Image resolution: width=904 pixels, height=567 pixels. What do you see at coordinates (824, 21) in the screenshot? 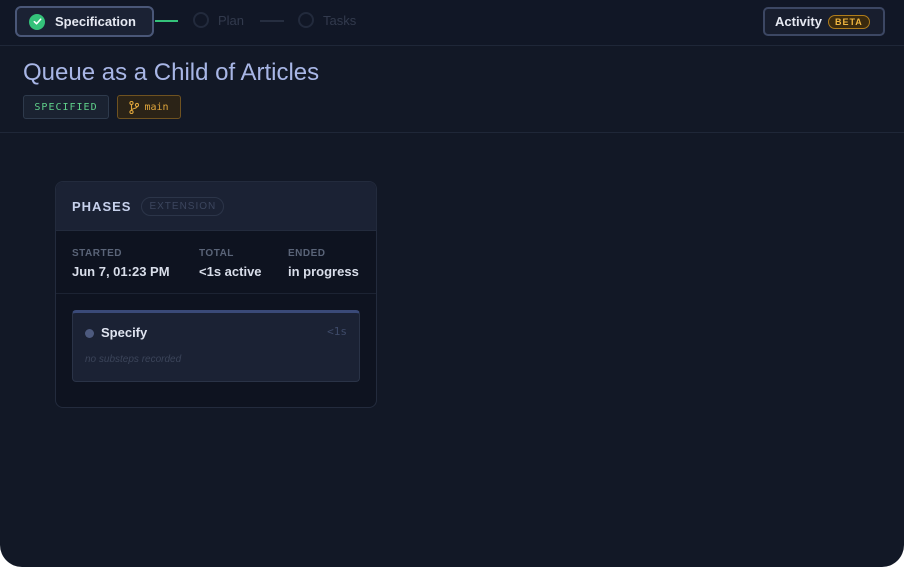
I see `activity-button: Activity BETA` at bounding box center [824, 21].